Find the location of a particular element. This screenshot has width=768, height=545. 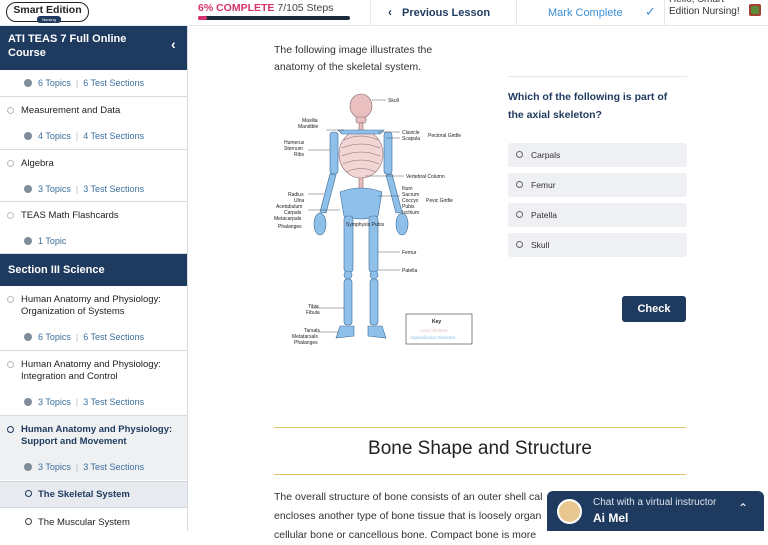

lesson-title: The Muscular System is located at coordinates (84, 522).